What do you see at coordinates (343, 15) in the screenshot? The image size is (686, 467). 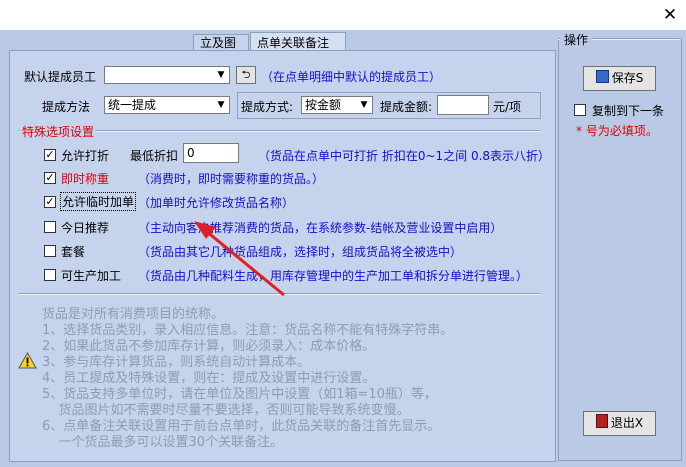 I see `title-bar` at bounding box center [343, 15].